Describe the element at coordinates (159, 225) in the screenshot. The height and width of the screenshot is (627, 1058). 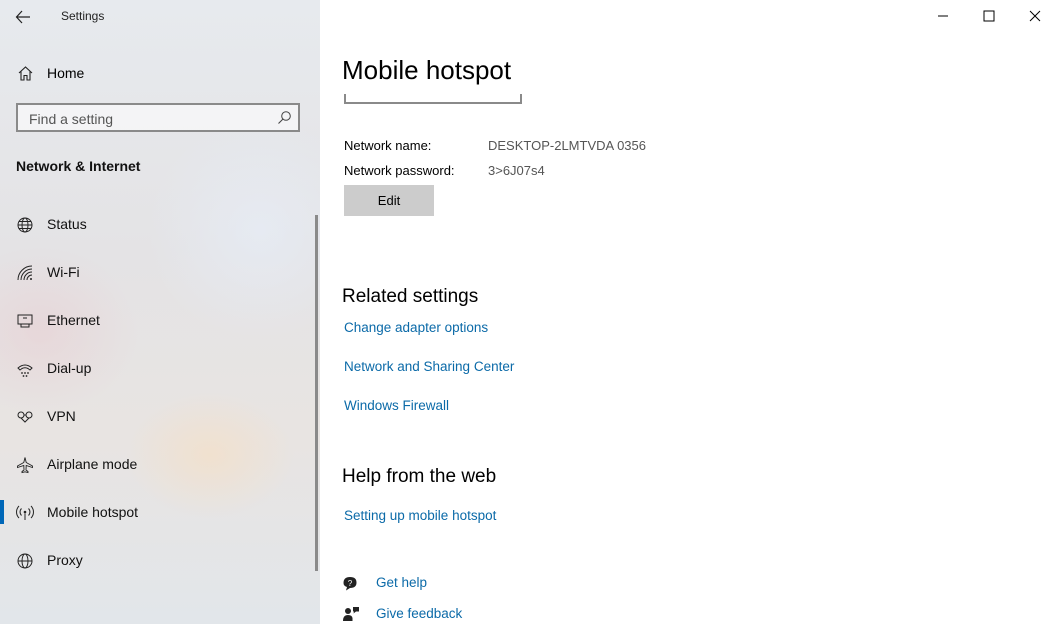
I see `sidebar-item-status: Status` at that location.